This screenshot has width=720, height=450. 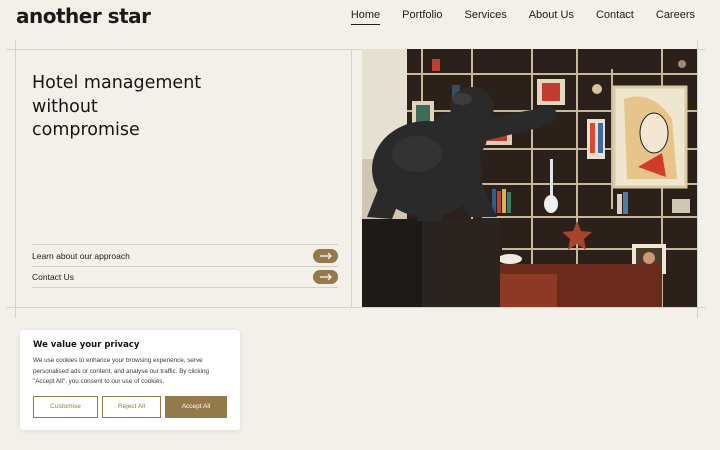 I want to click on contact-us-link-label: Contact Us, so click(x=53, y=277).